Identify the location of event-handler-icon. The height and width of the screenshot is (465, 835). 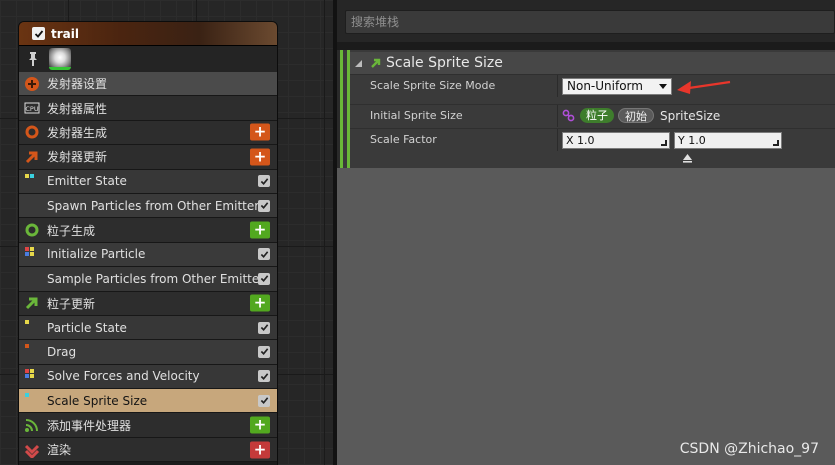
(32, 425).